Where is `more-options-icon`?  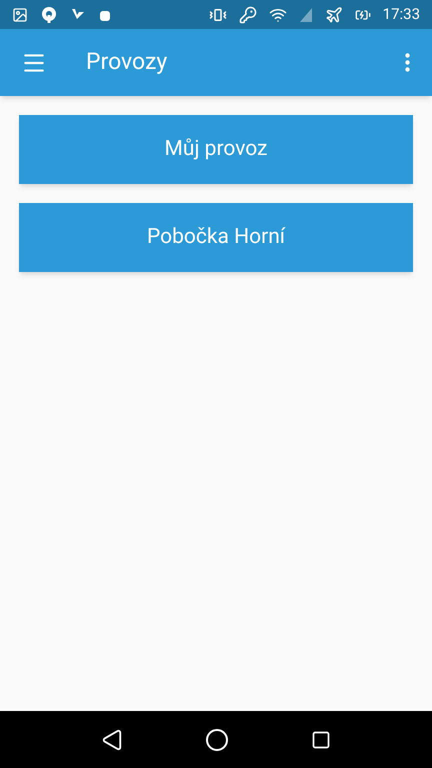
more-options-icon is located at coordinates (407, 62).